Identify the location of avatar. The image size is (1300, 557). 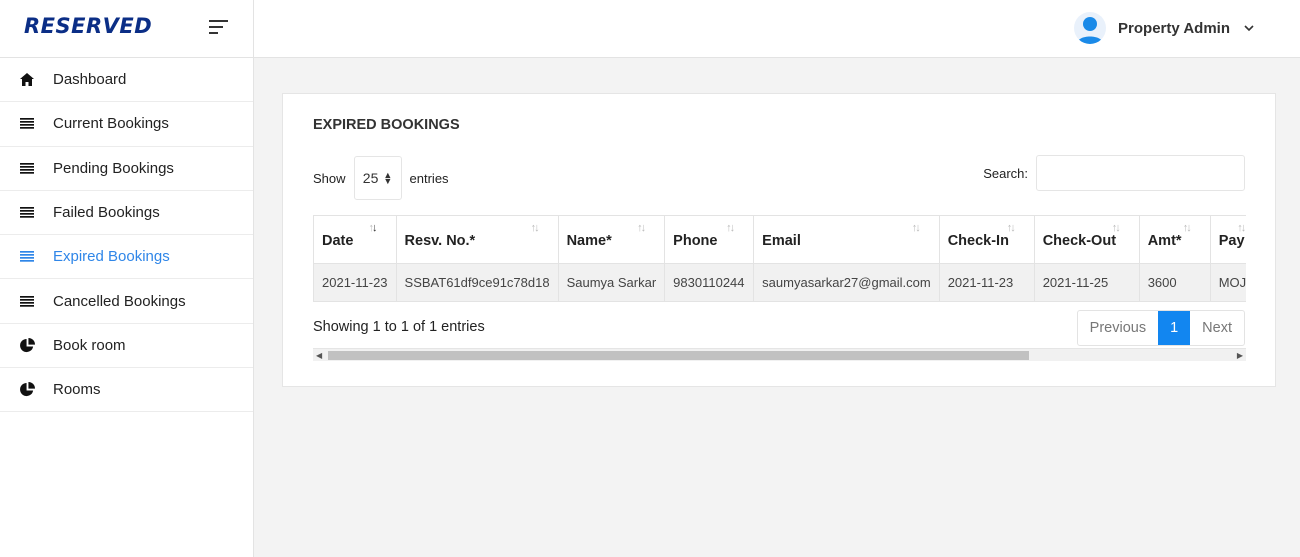
(1090, 28).